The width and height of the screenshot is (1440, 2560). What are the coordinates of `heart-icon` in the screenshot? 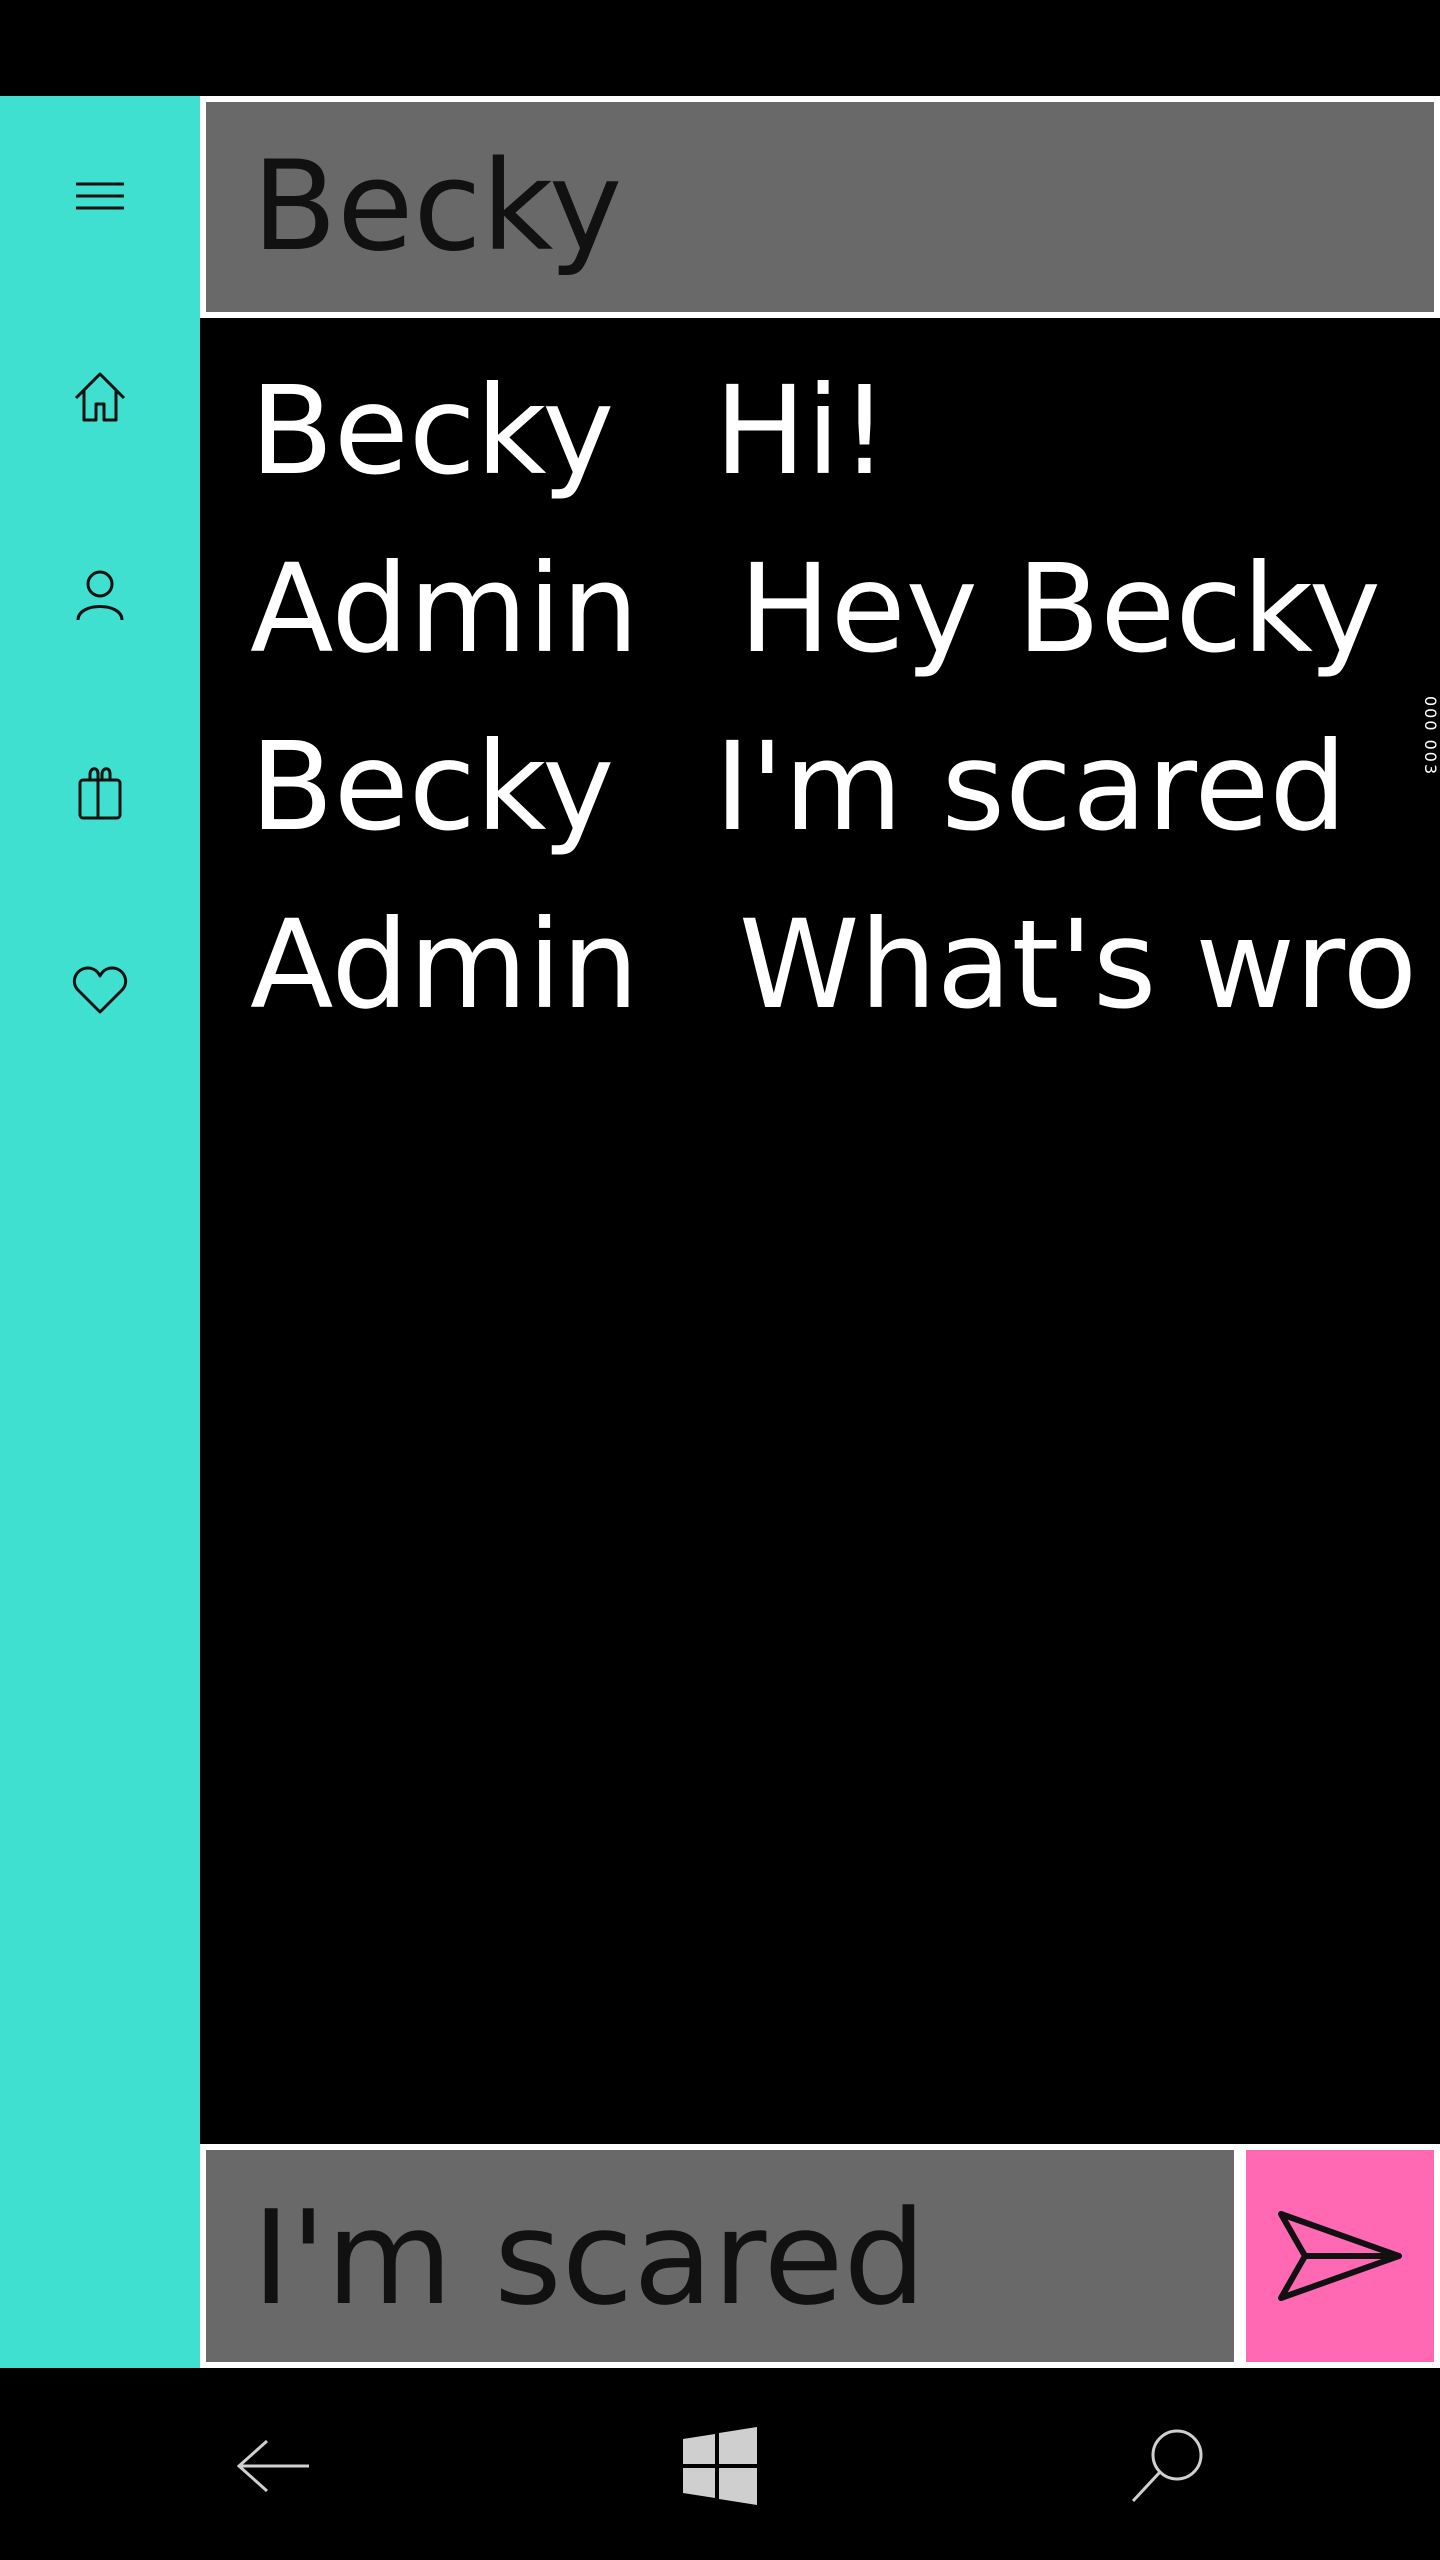 It's located at (100, 990).